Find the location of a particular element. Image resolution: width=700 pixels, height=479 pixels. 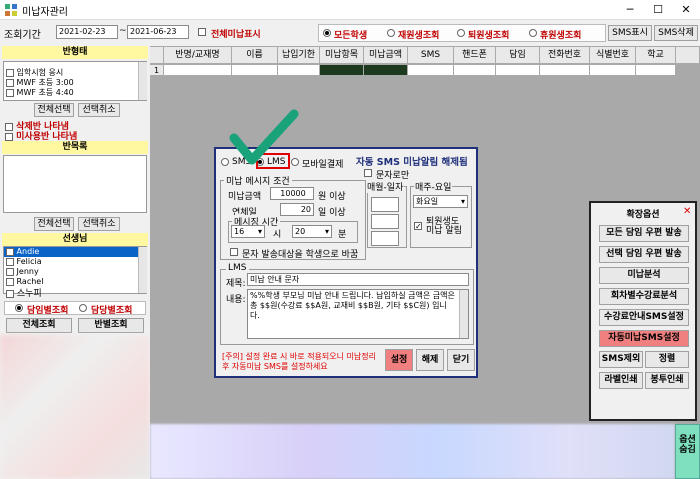

list-item: 입학시험 응시 is located at coordinates (75, 73).